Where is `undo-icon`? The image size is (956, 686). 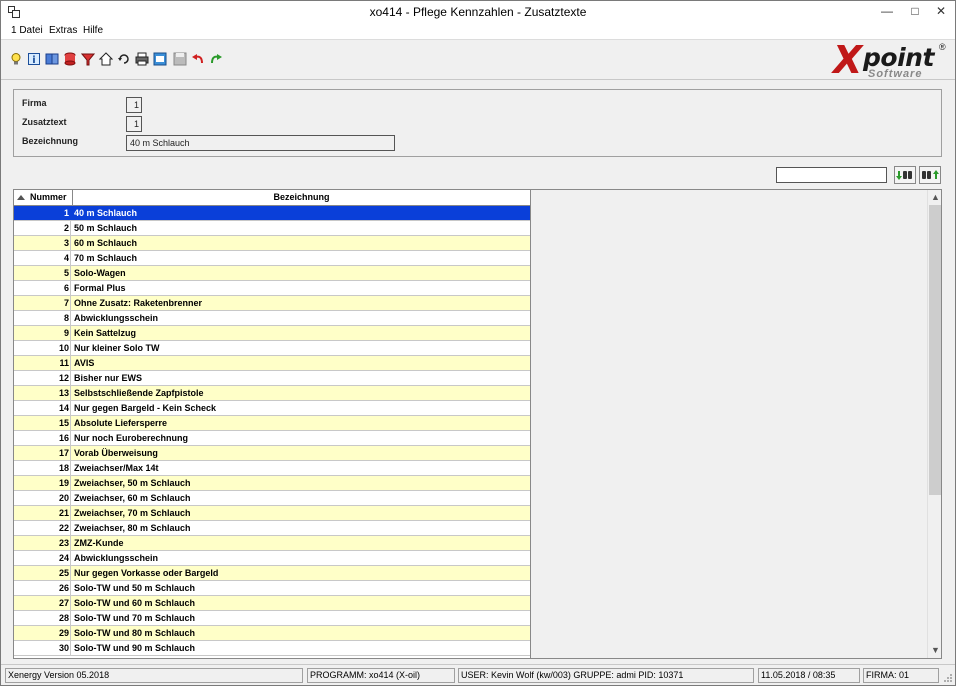 undo-icon is located at coordinates (198, 59).